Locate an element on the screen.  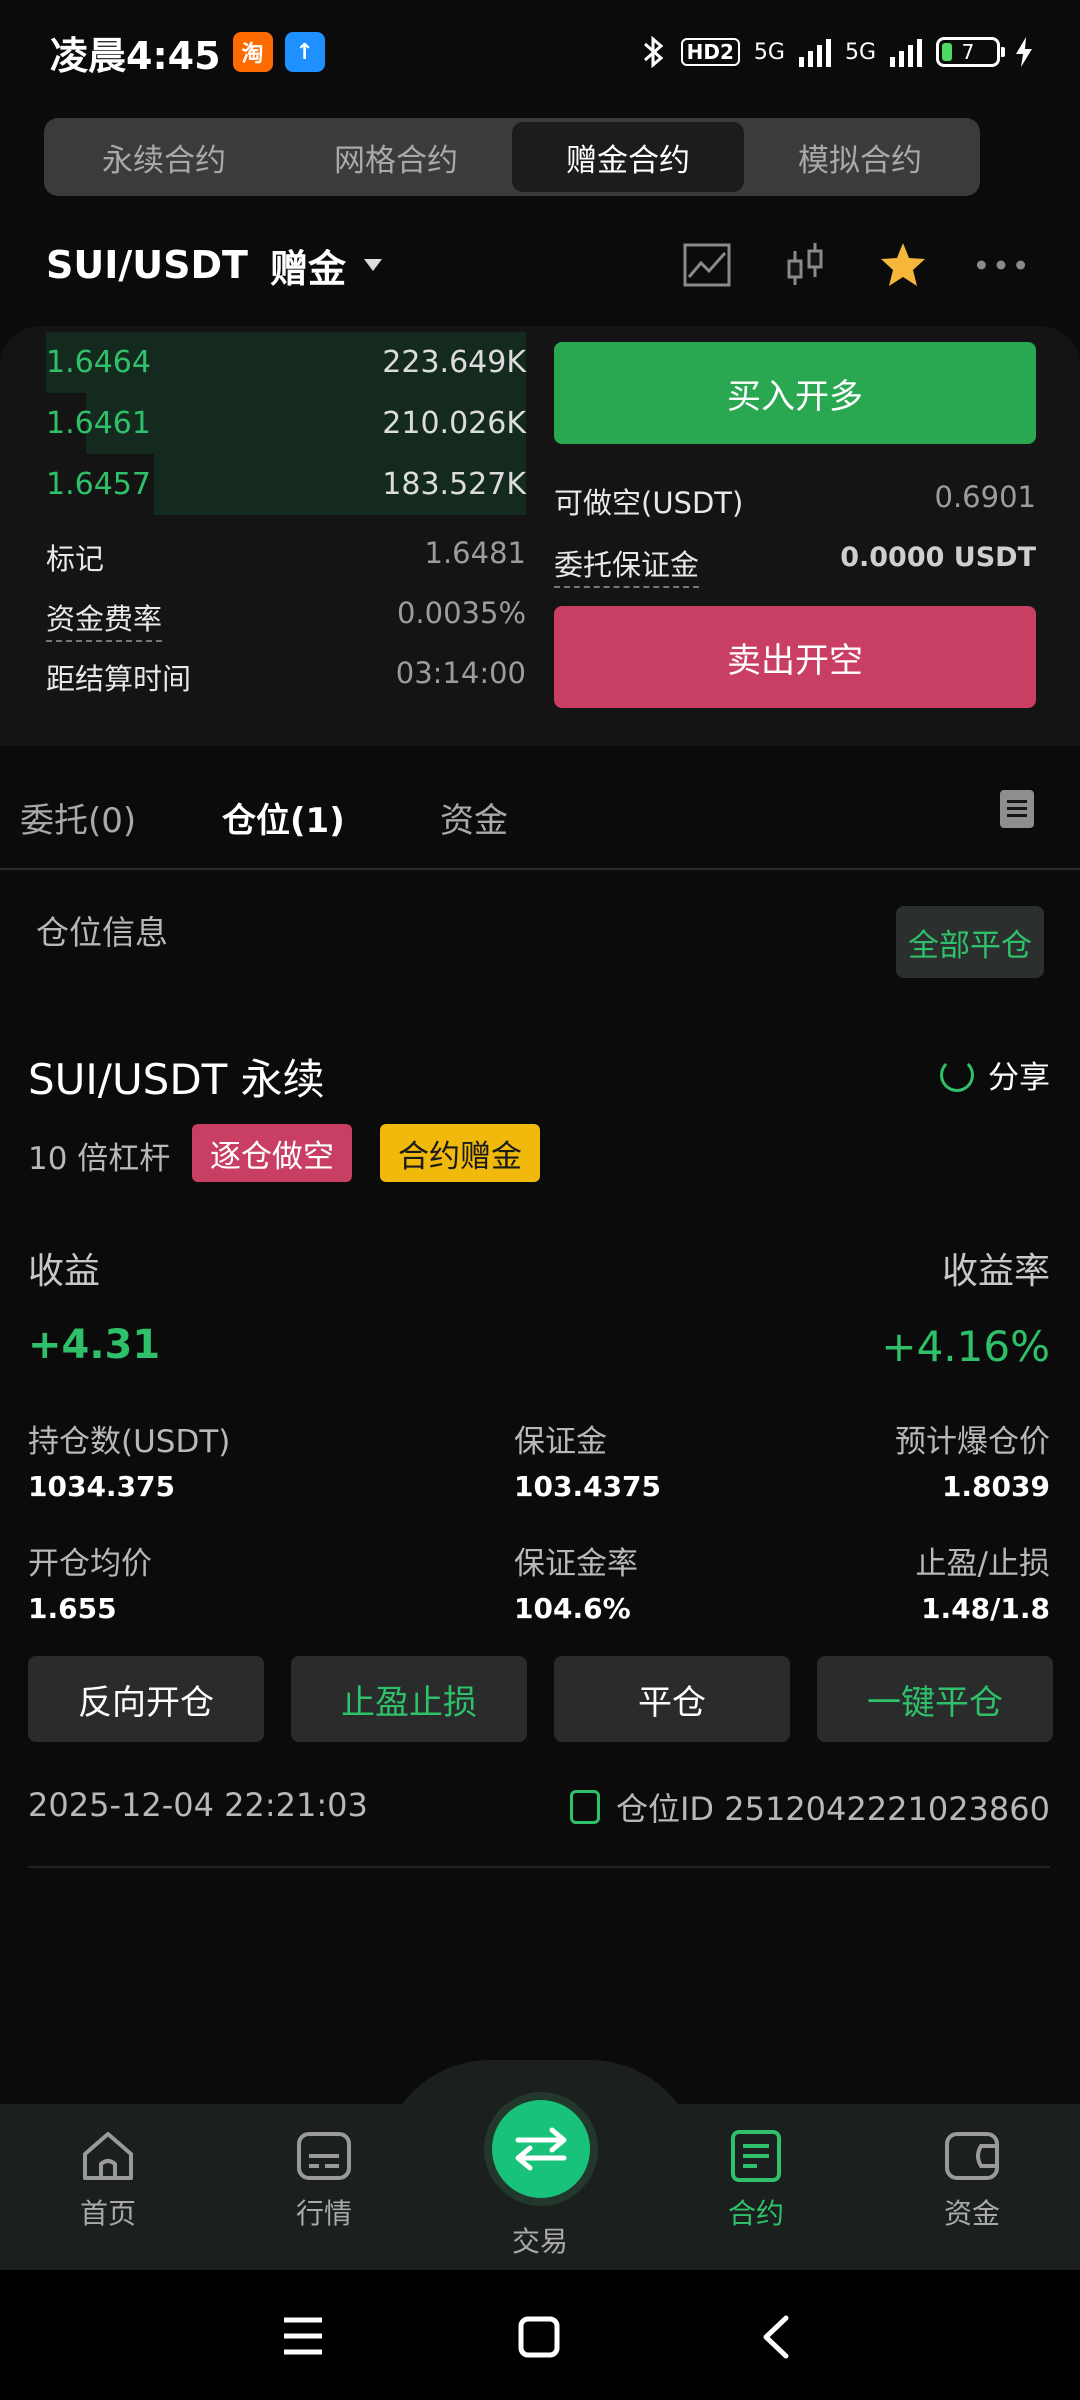
nav-contract: 合约 is located at coordinates (756, 2180).